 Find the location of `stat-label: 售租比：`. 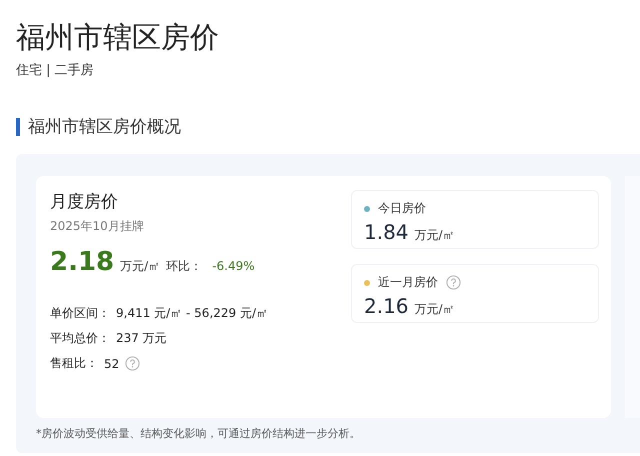

stat-label: 售租比： is located at coordinates (74, 363).